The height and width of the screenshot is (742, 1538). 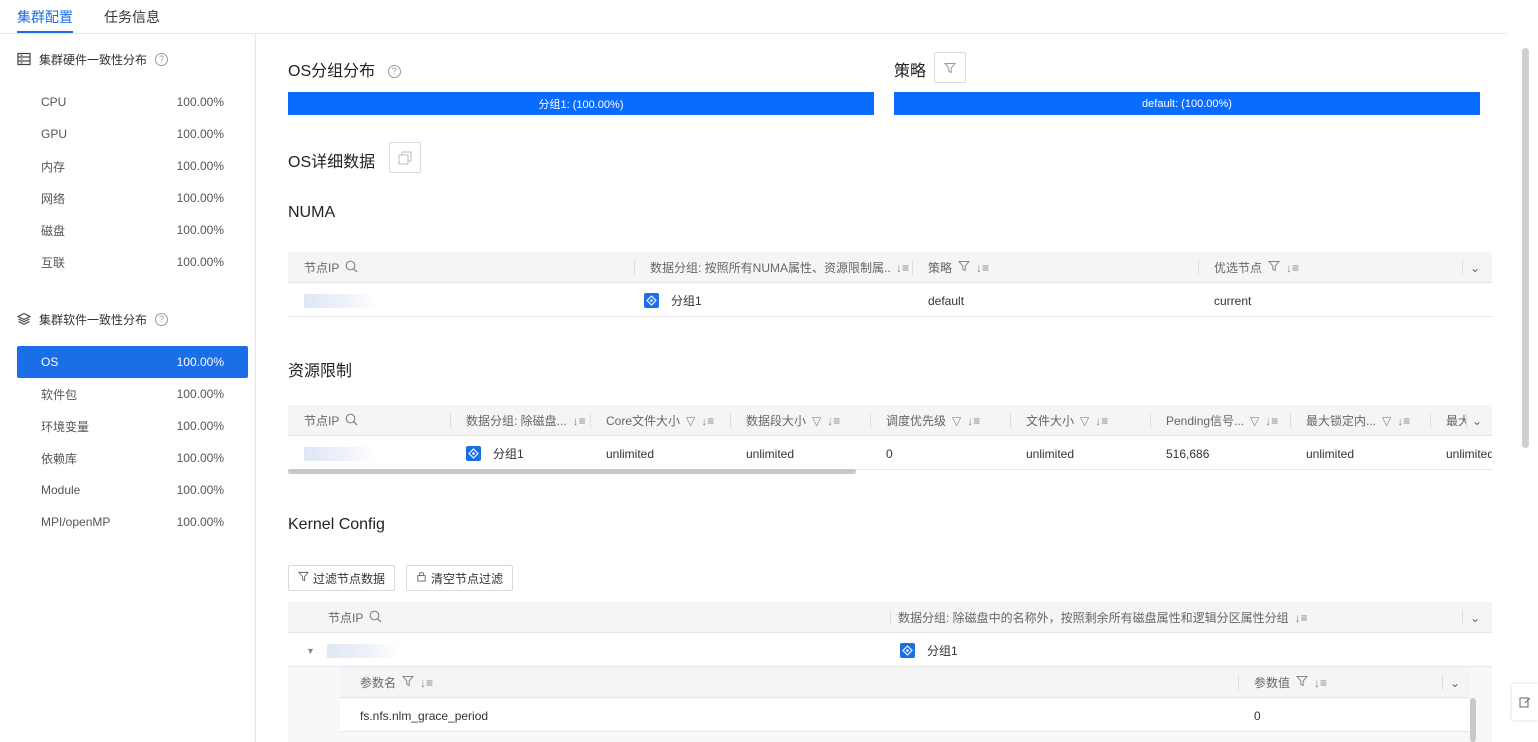 I want to click on table-row: ▼ 分组1, so click(x=890, y=650).